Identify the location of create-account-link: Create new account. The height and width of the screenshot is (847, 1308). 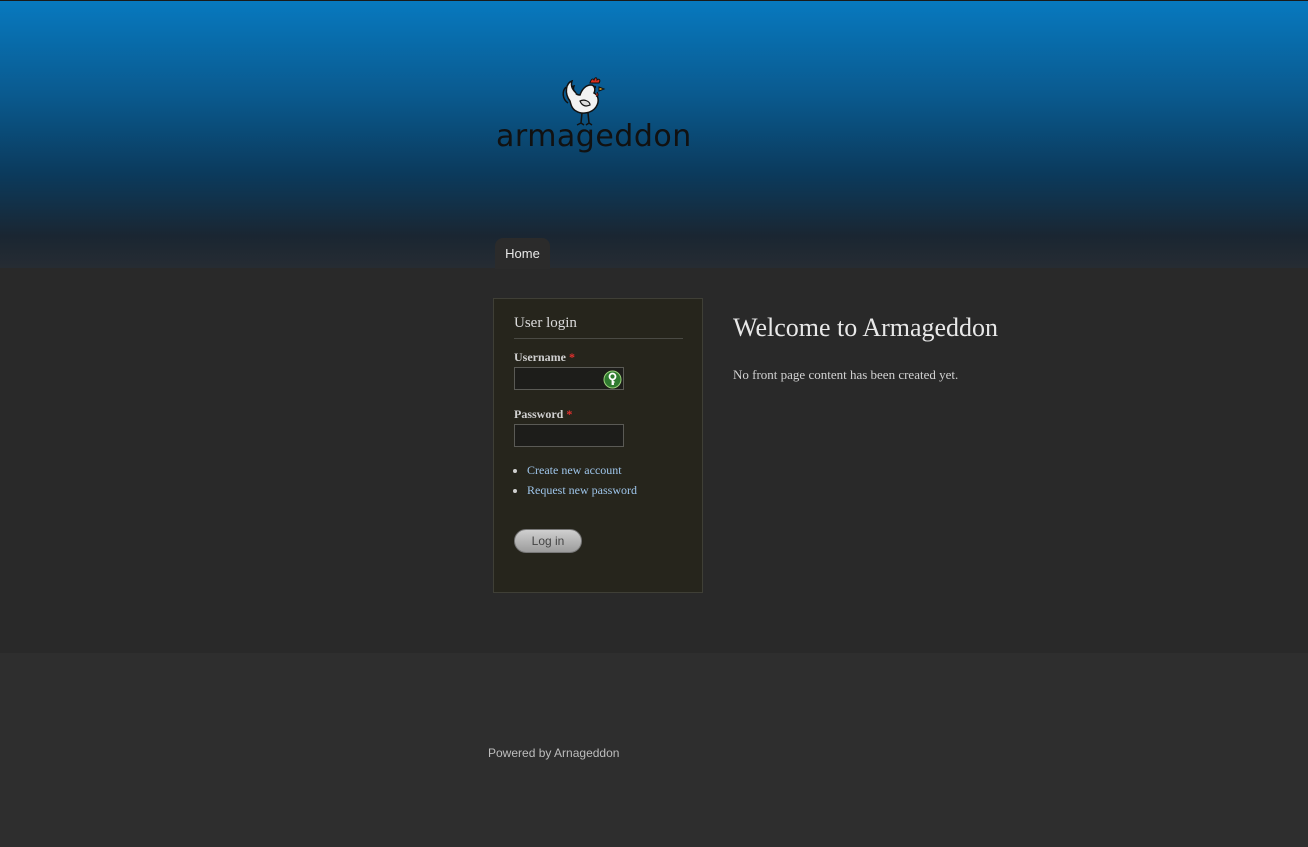
(574, 470).